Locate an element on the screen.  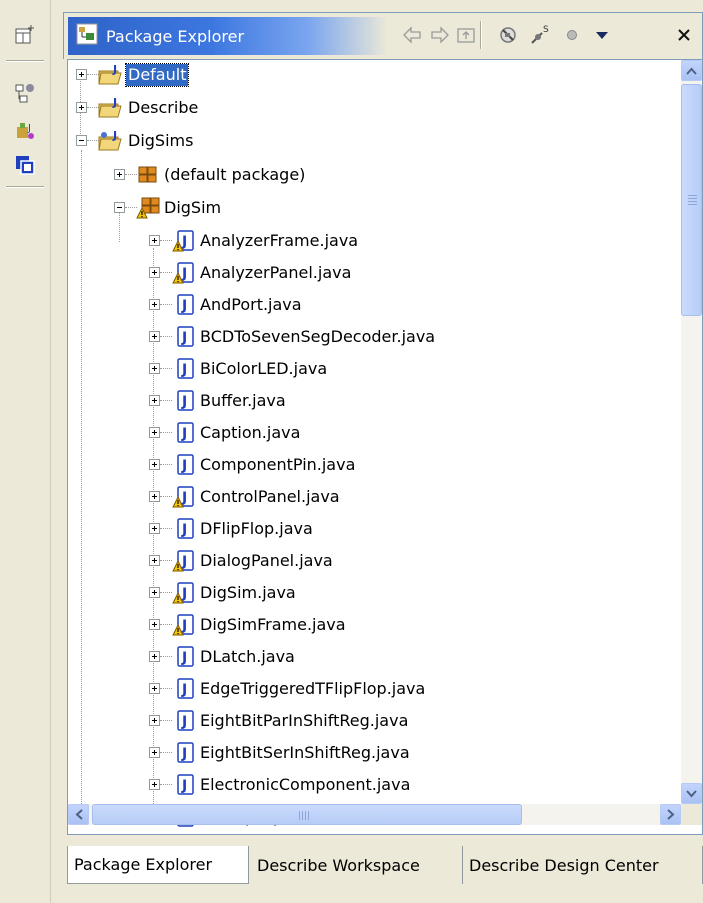
tree-item-file: J BCDToSevenSegDecoder.java is located at coordinates (348, 337).